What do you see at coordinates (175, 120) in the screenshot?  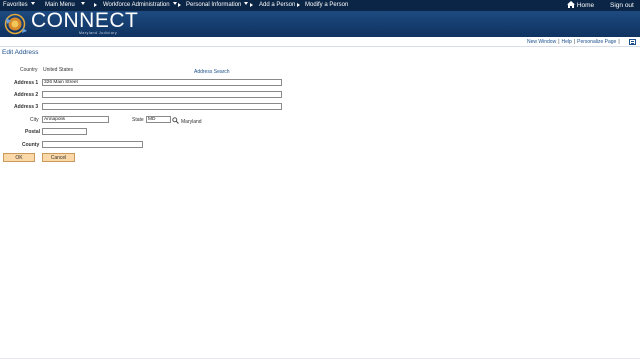 I see `state-lookup-search-icon` at bounding box center [175, 120].